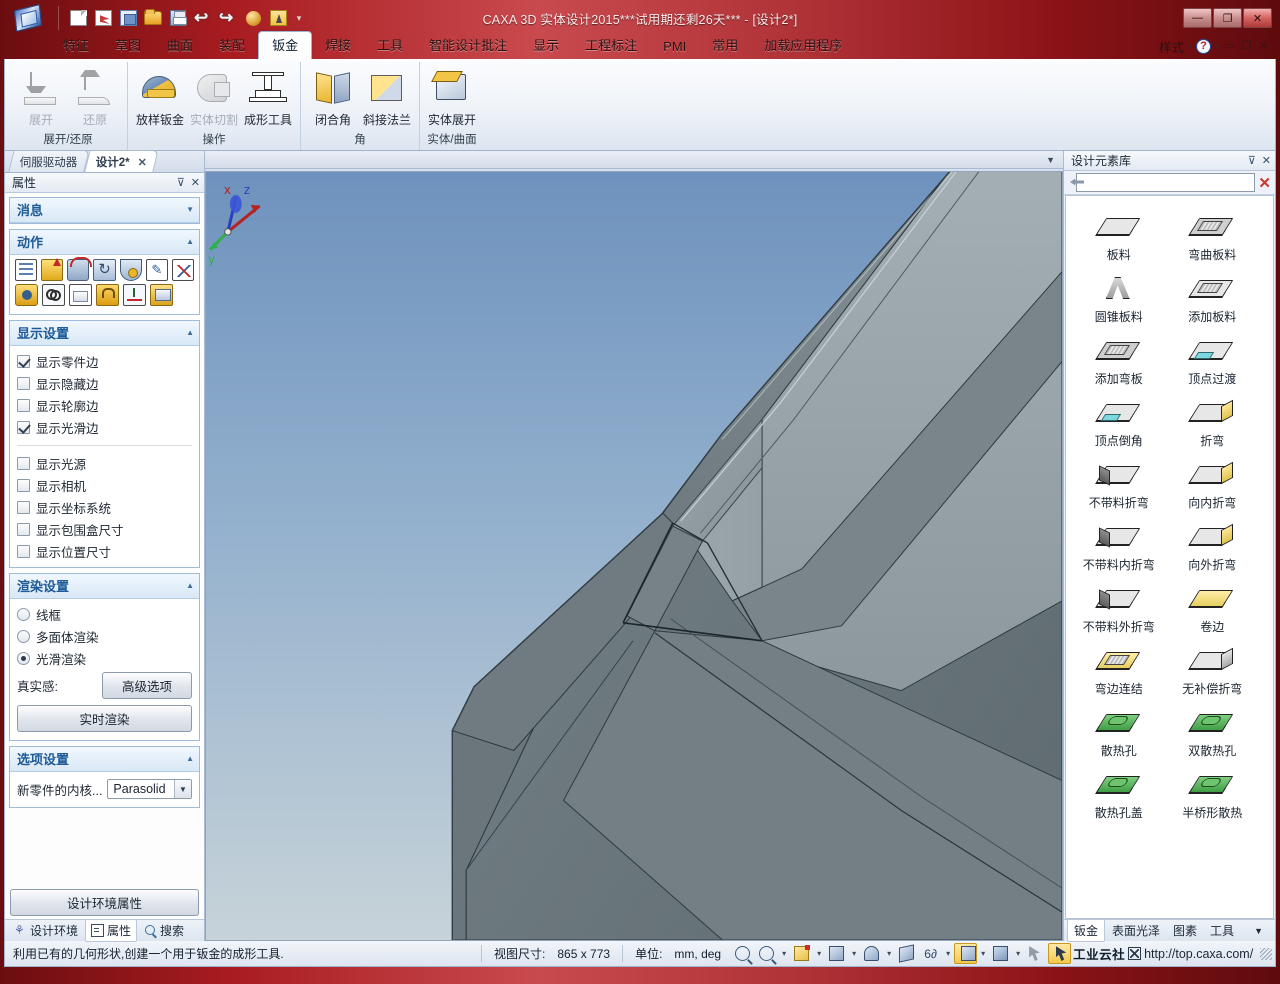 The width and height of the screenshot is (1280, 984). What do you see at coordinates (468, 45) in the screenshot?
I see `tab-smart-annotation: 智能设计批注` at bounding box center [468, 45].